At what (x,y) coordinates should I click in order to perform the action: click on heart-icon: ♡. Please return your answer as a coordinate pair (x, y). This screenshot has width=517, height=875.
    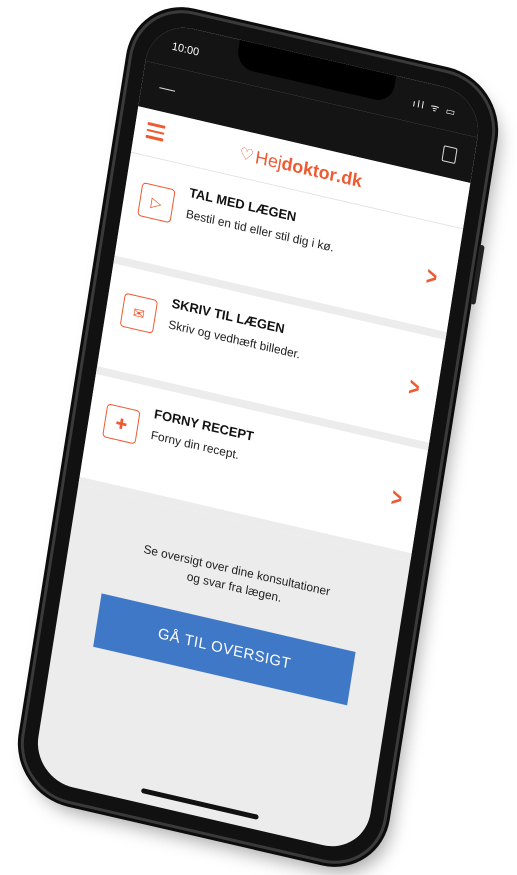
    Looking at the image, I should click on (246, 155).